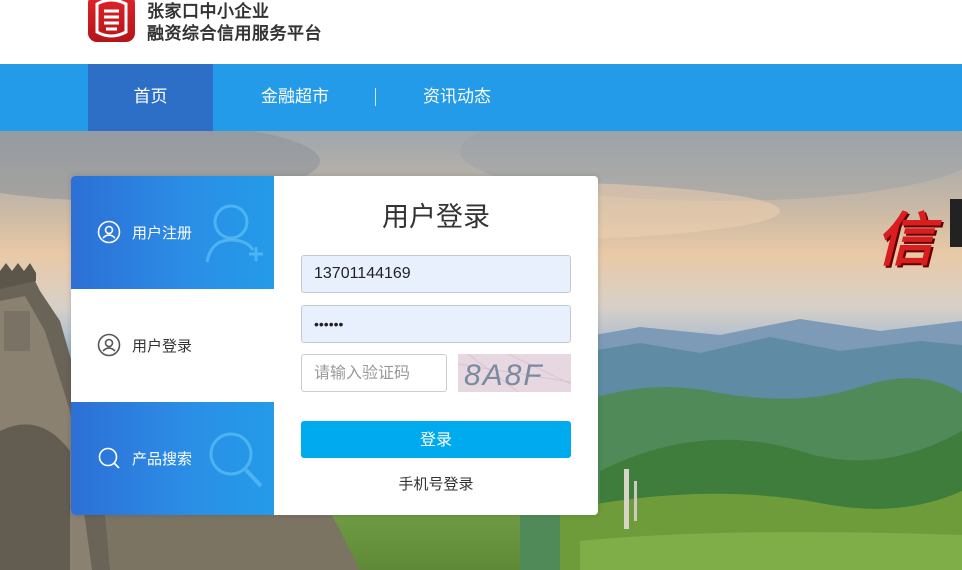  What do you see at coordinates (905, 240) in the screenshot?
I see `slogan-text: 信` at bounding box center [905, 240].